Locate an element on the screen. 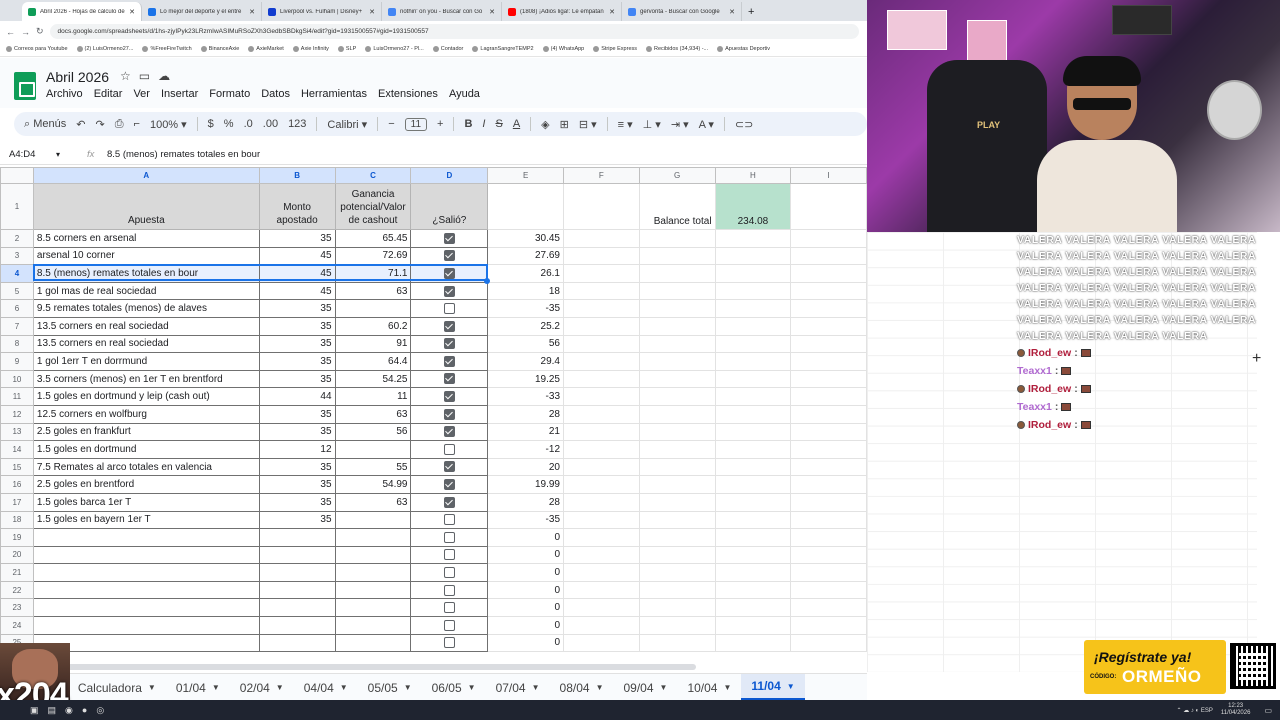 This screenshot has height=720, width=1280. redo-icon: ↷ is located at coordinates (99, 124).